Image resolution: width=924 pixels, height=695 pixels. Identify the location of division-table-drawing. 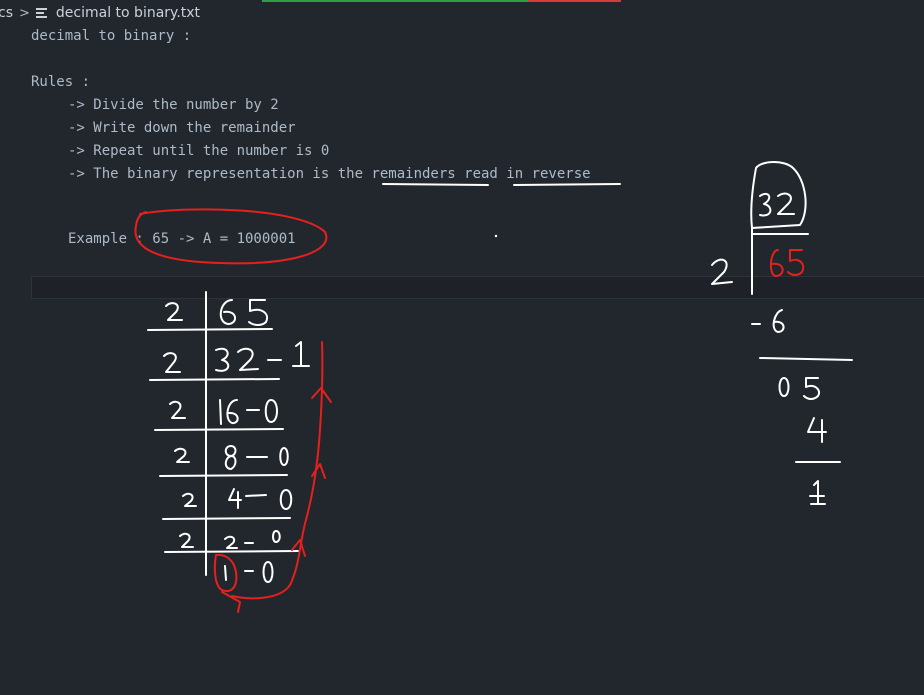
(228, 437).